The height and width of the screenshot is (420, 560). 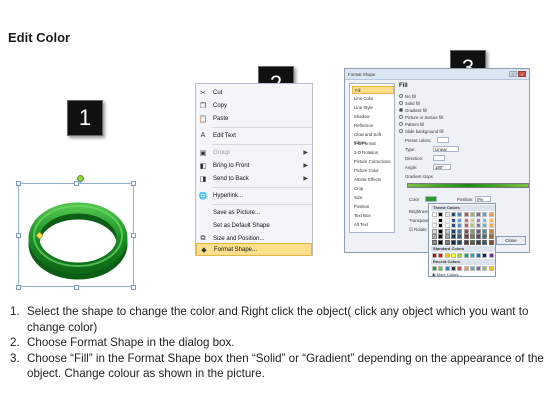 What do you see at coordinates (413, 110) in the screenshot?
I see `option-gradient-fill: Gradient fill` at bounding box center [413, 110].